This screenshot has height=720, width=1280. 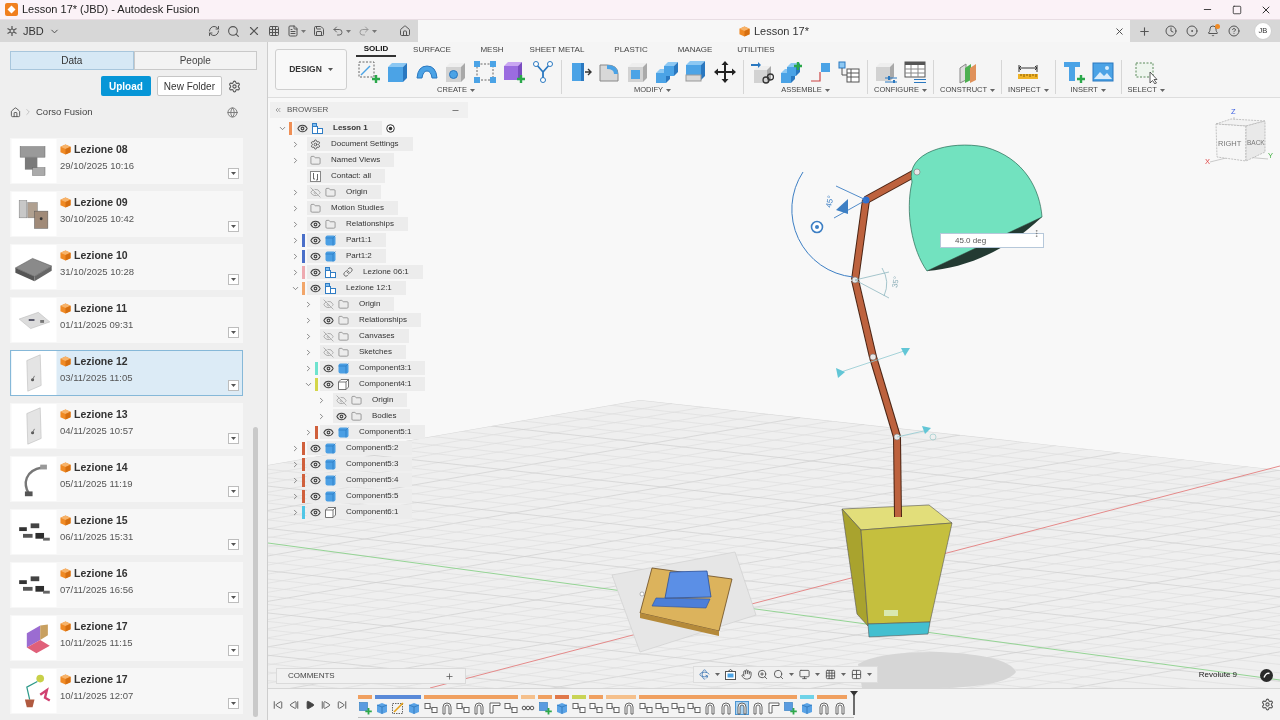 I want to click on sketch-icon, so click(x=398, y=708).